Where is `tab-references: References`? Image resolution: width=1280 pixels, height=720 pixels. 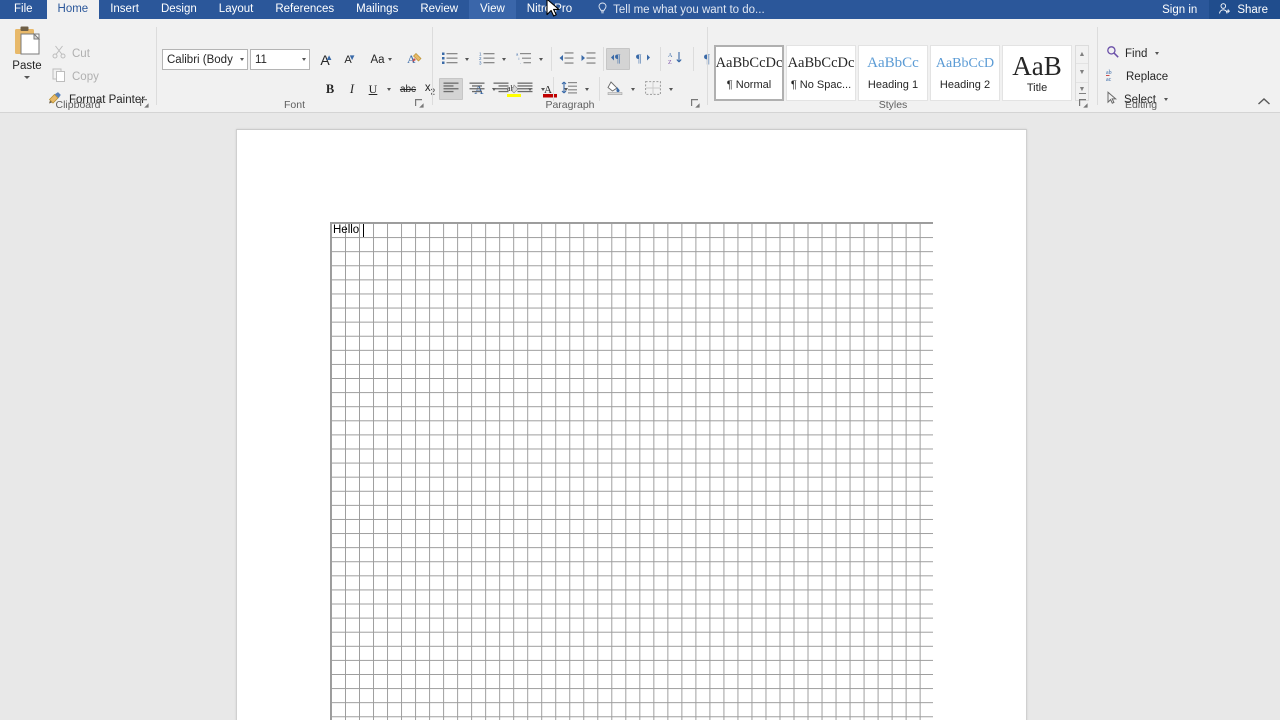
tab-references: References is located at coordinates (304, 9).